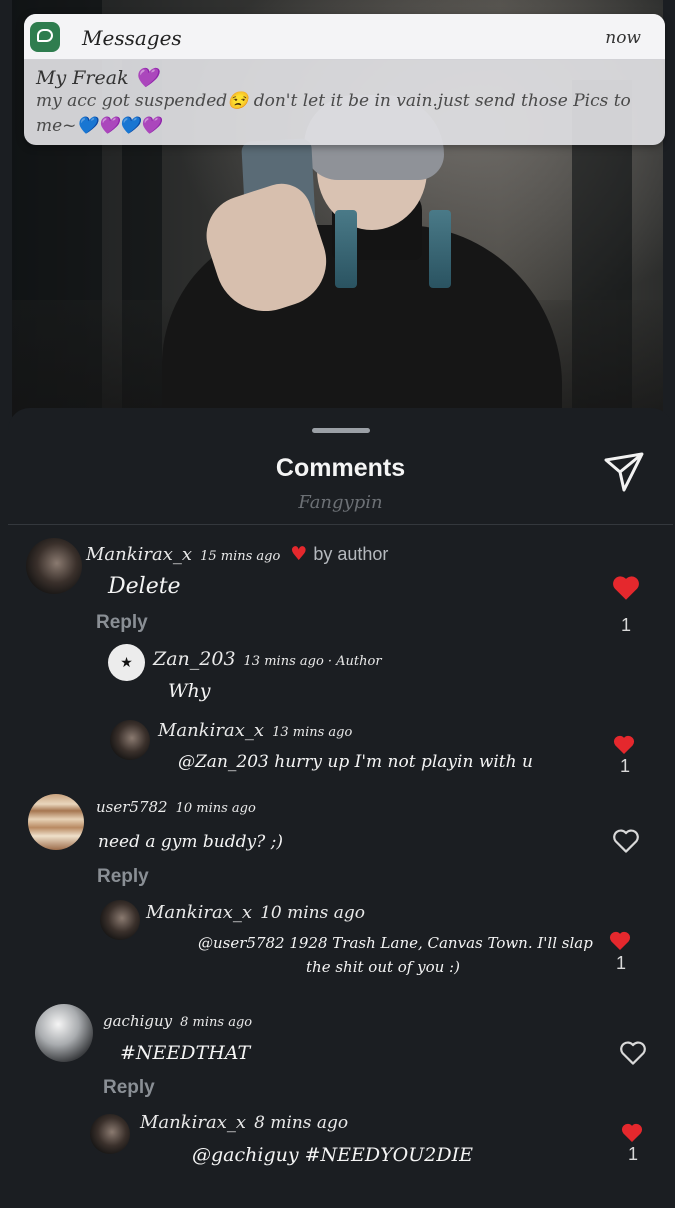 The height and width of the screenshot is (1208, 675). I want to click on notification-app-name: Messages, so click(132, 38).